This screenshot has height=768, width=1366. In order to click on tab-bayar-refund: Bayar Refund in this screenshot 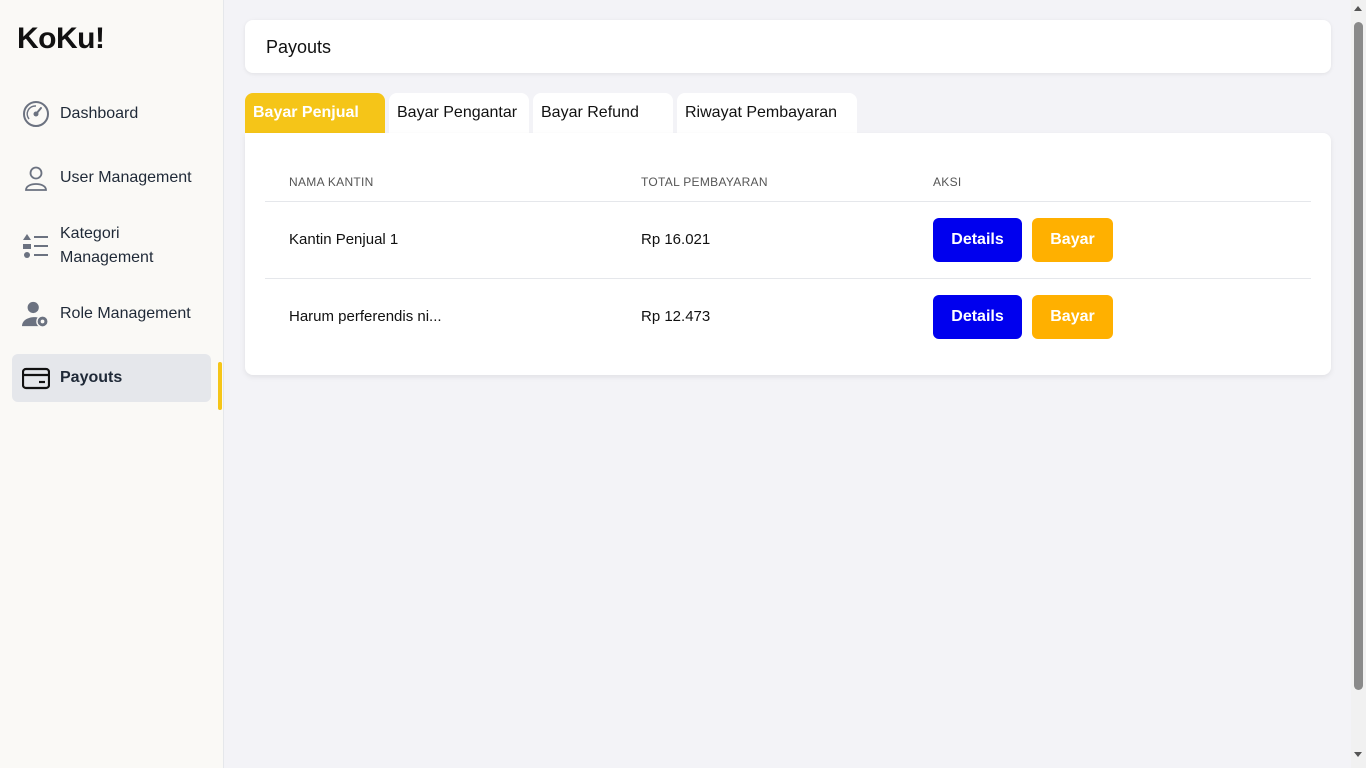, I will do `click(603, 113)`.